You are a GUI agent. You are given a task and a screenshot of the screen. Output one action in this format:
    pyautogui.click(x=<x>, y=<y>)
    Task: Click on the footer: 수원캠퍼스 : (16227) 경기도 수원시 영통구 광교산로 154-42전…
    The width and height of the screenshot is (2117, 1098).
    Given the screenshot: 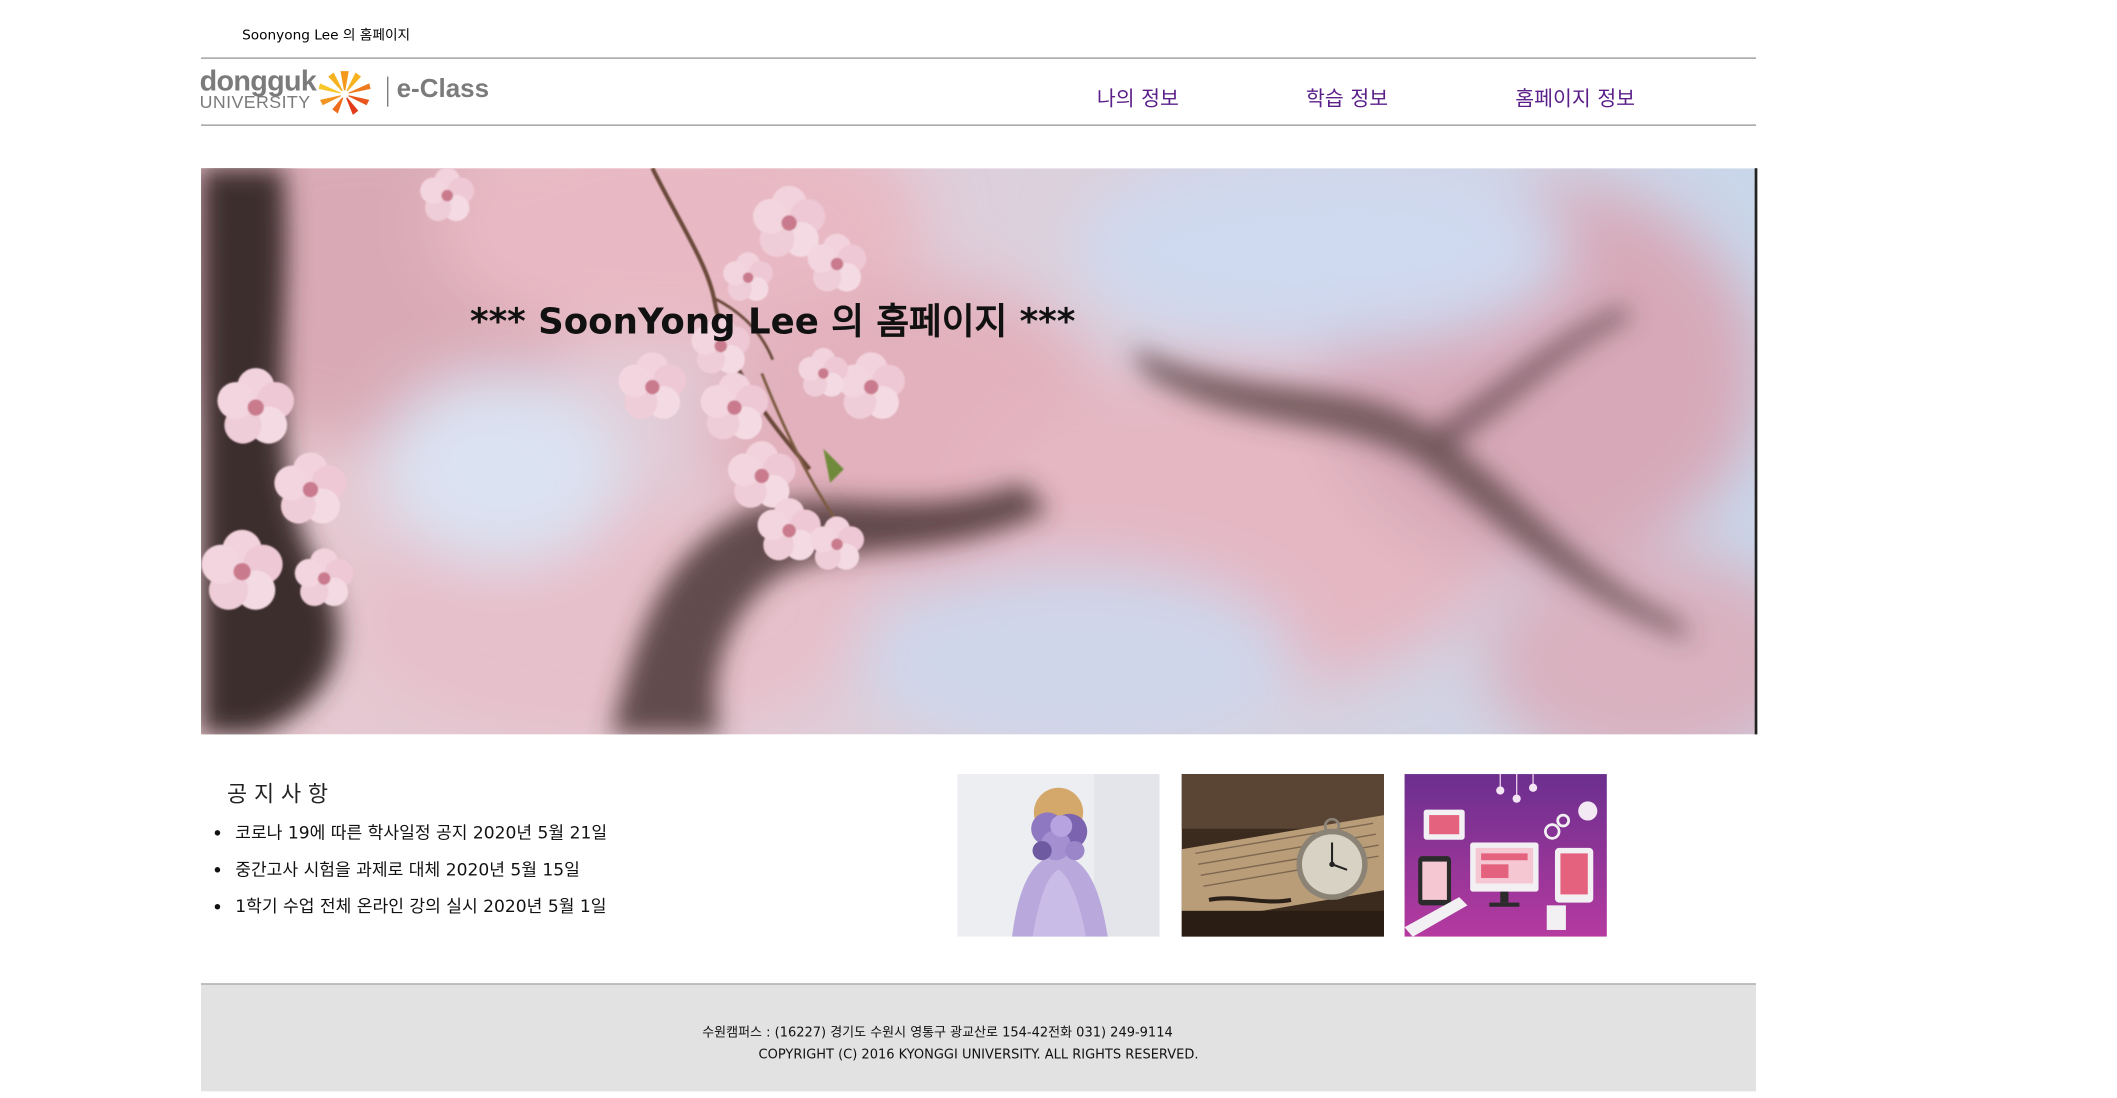 What is the action you would take?
    pyautogui.click(x=978, y=1037)
    